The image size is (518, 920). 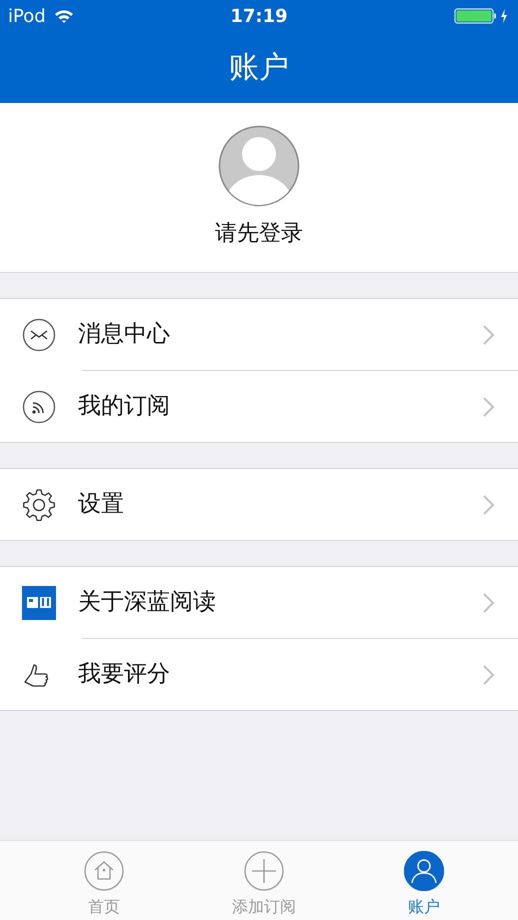 I want to click on wifi-icon, so click(x=64, y=16).